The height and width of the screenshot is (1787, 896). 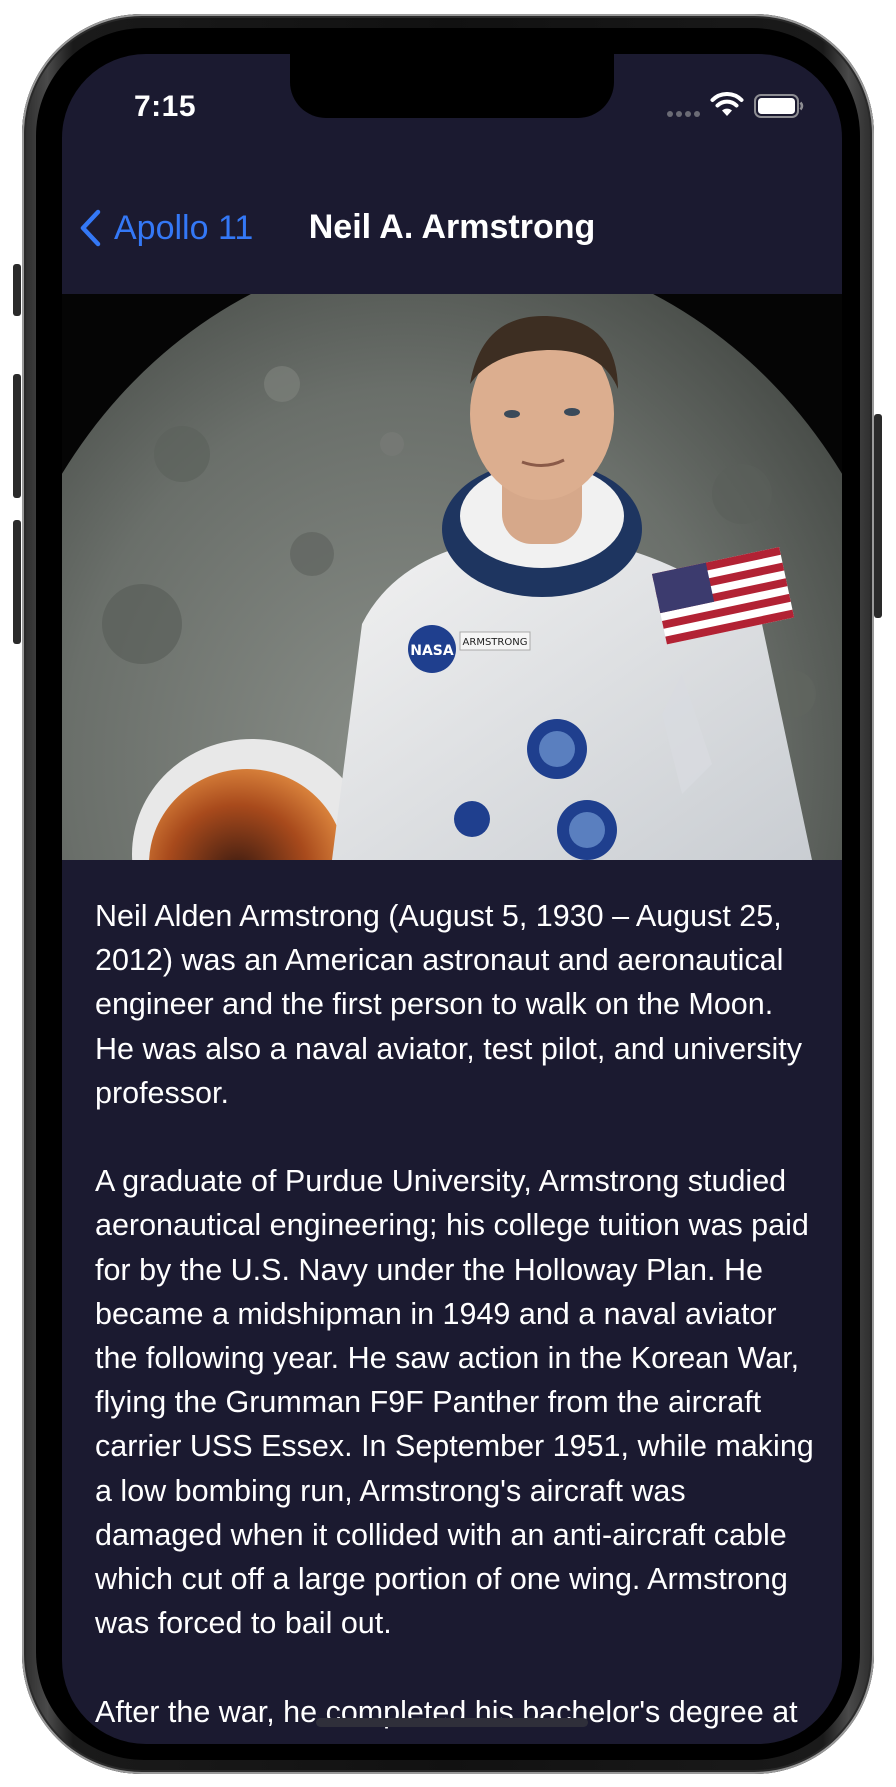 I want to click on notch, so click(x=452, y=86).